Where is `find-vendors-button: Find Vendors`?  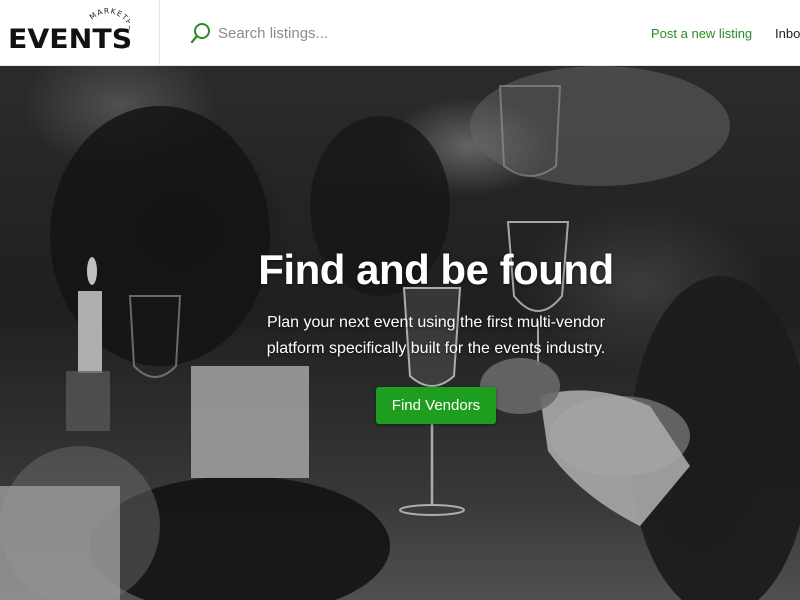
find-vendors-button: Find Vendors is located at coordinates (436, 405).